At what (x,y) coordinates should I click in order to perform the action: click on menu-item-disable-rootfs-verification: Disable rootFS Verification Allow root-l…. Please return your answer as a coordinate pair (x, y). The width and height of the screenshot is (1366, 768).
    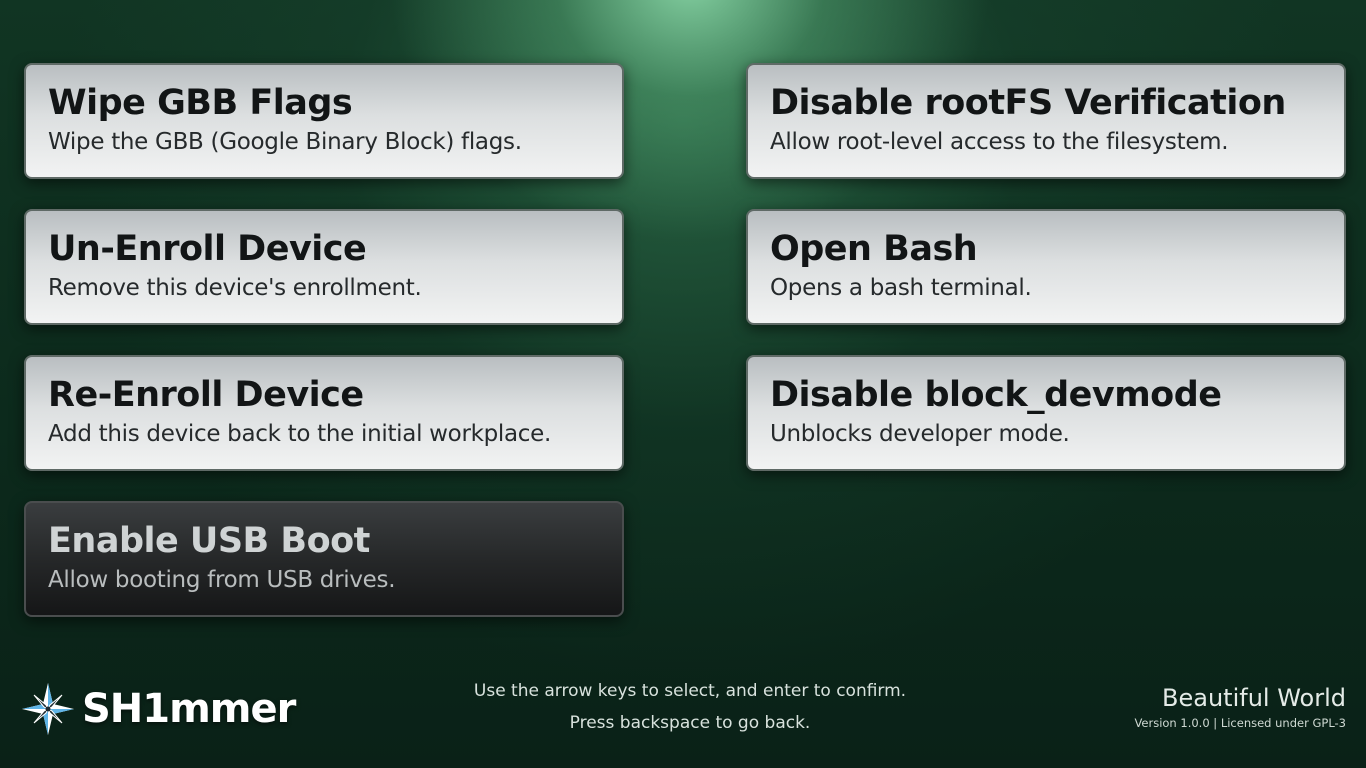
    Looking at the image, I should click on (1046, 121).